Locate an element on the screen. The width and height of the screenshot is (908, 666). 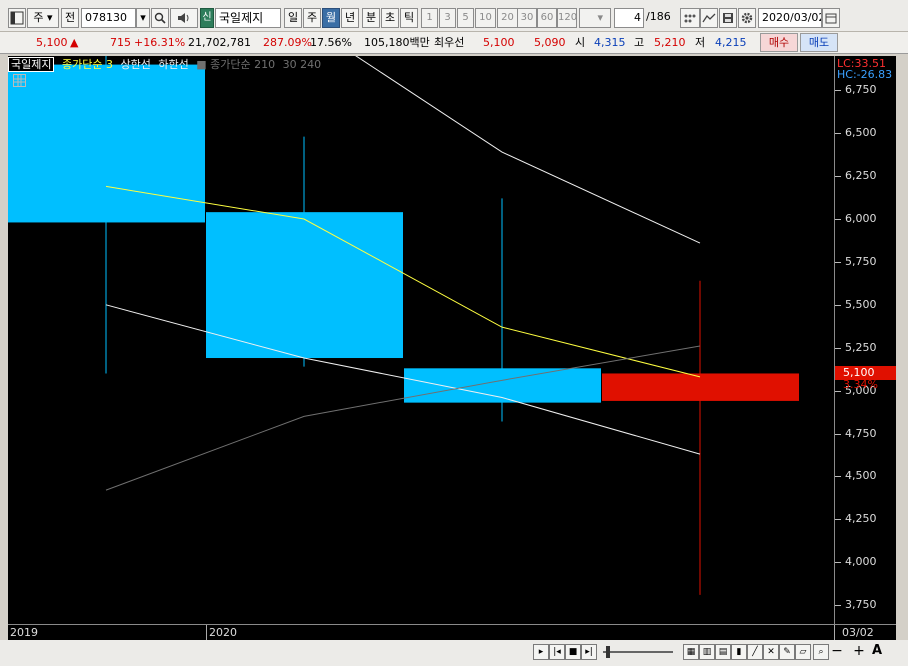
unit-tab-tick: 틱 is located at coordinates (409, 18).